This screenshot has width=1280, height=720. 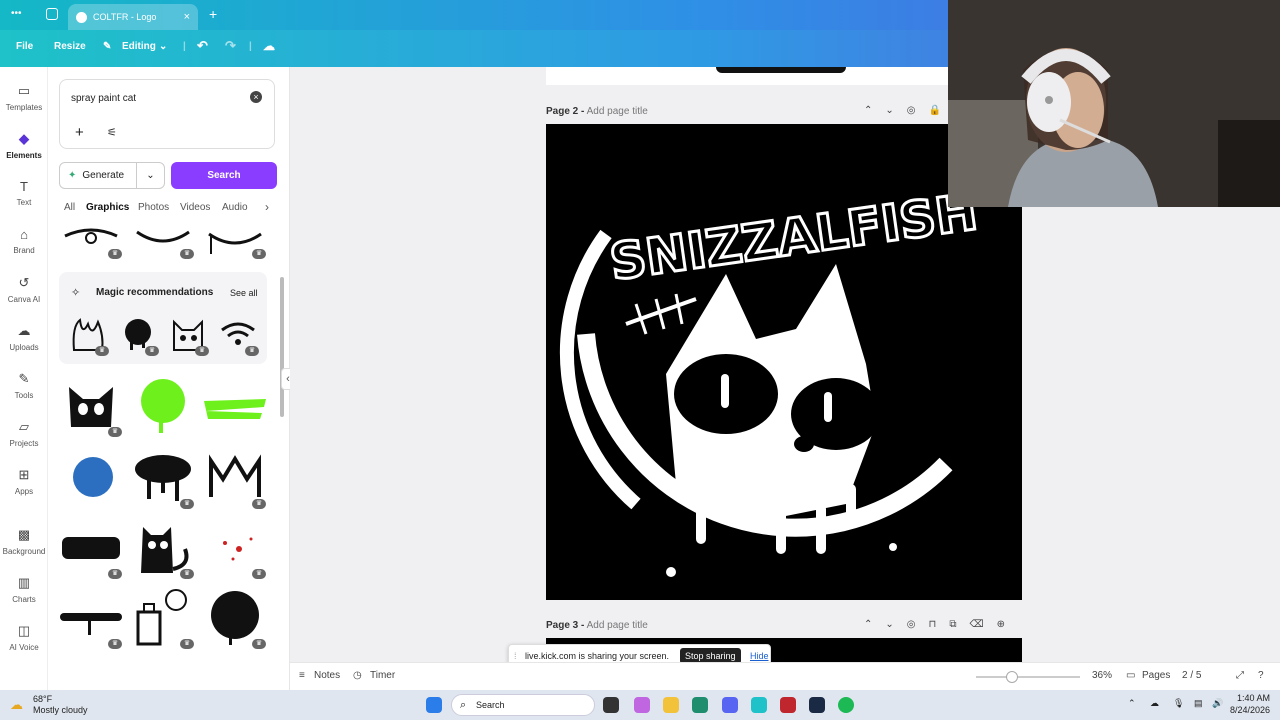 I want to click on file-explorer-icon, so click(x=671, y=705).